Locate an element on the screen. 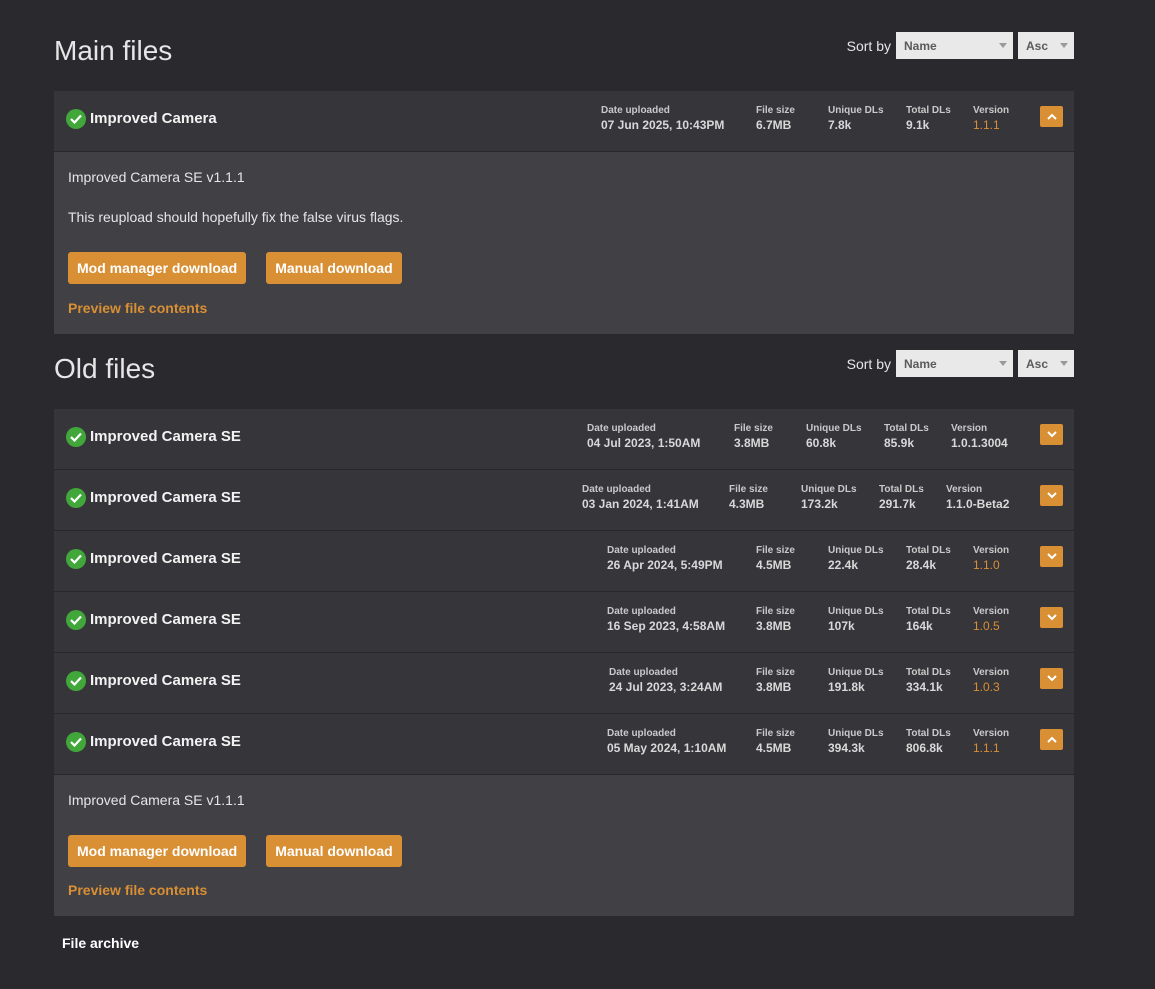  total-dls: Total DLs 164k is located at coordinates (928, 620).